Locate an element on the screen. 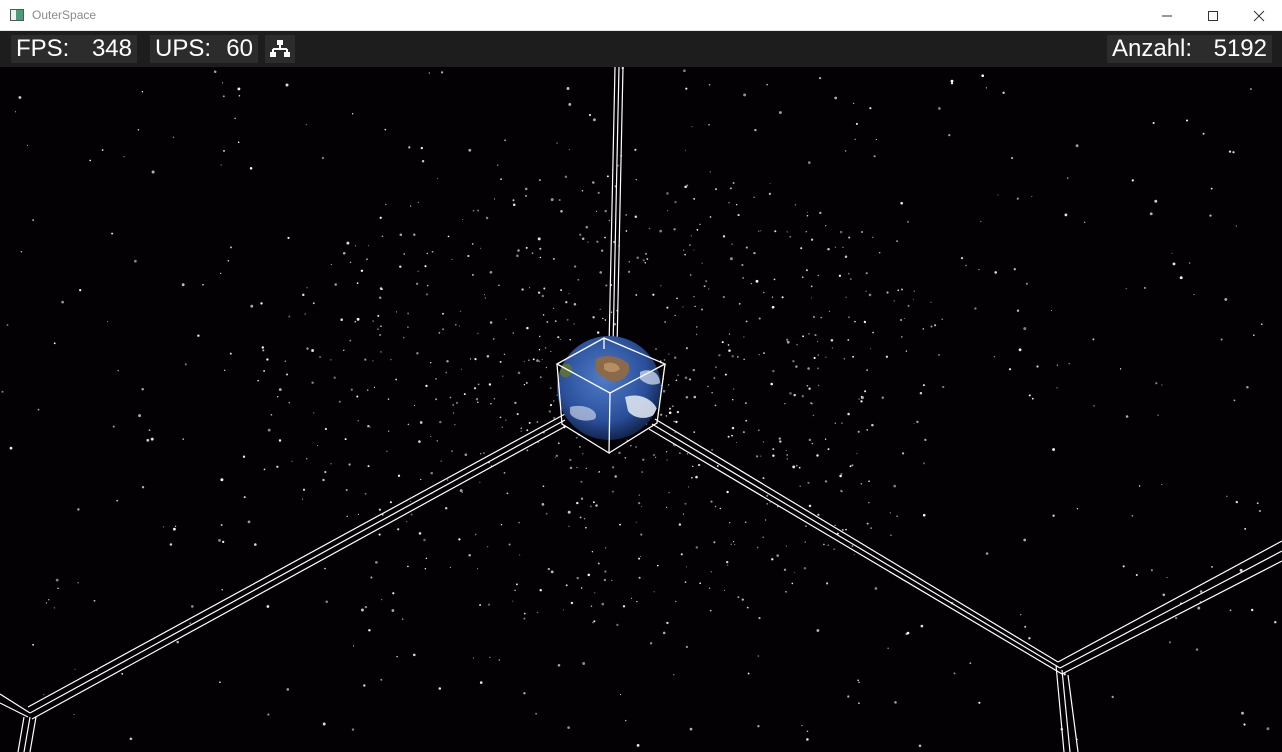 Image resolution: width=1282 pixels, height=752 pixels. minimize-button is located at coordinates (1167, 15).